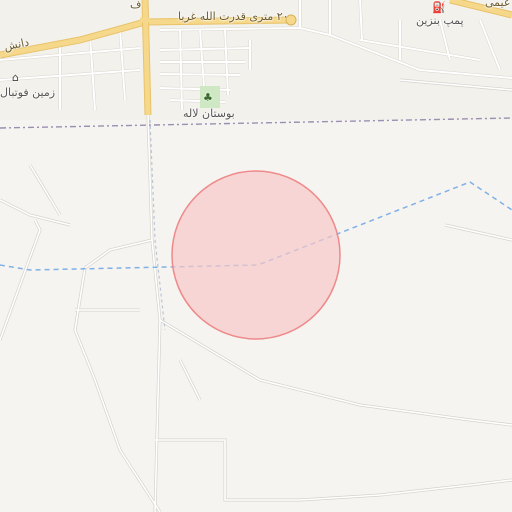  What do you see at coordinates (208, 97) in the screenshot?
I see `tree-icon: ♣` at bounding box center [208, 97].